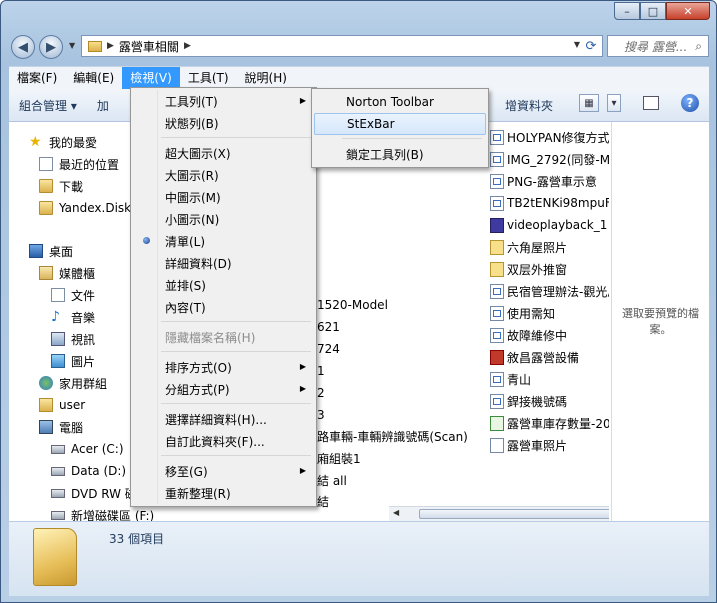 Image resolution: width=717 pixels, height=603 pixels. I want to click on nav-yandex: Yandex.Disk, so click(85, 208).